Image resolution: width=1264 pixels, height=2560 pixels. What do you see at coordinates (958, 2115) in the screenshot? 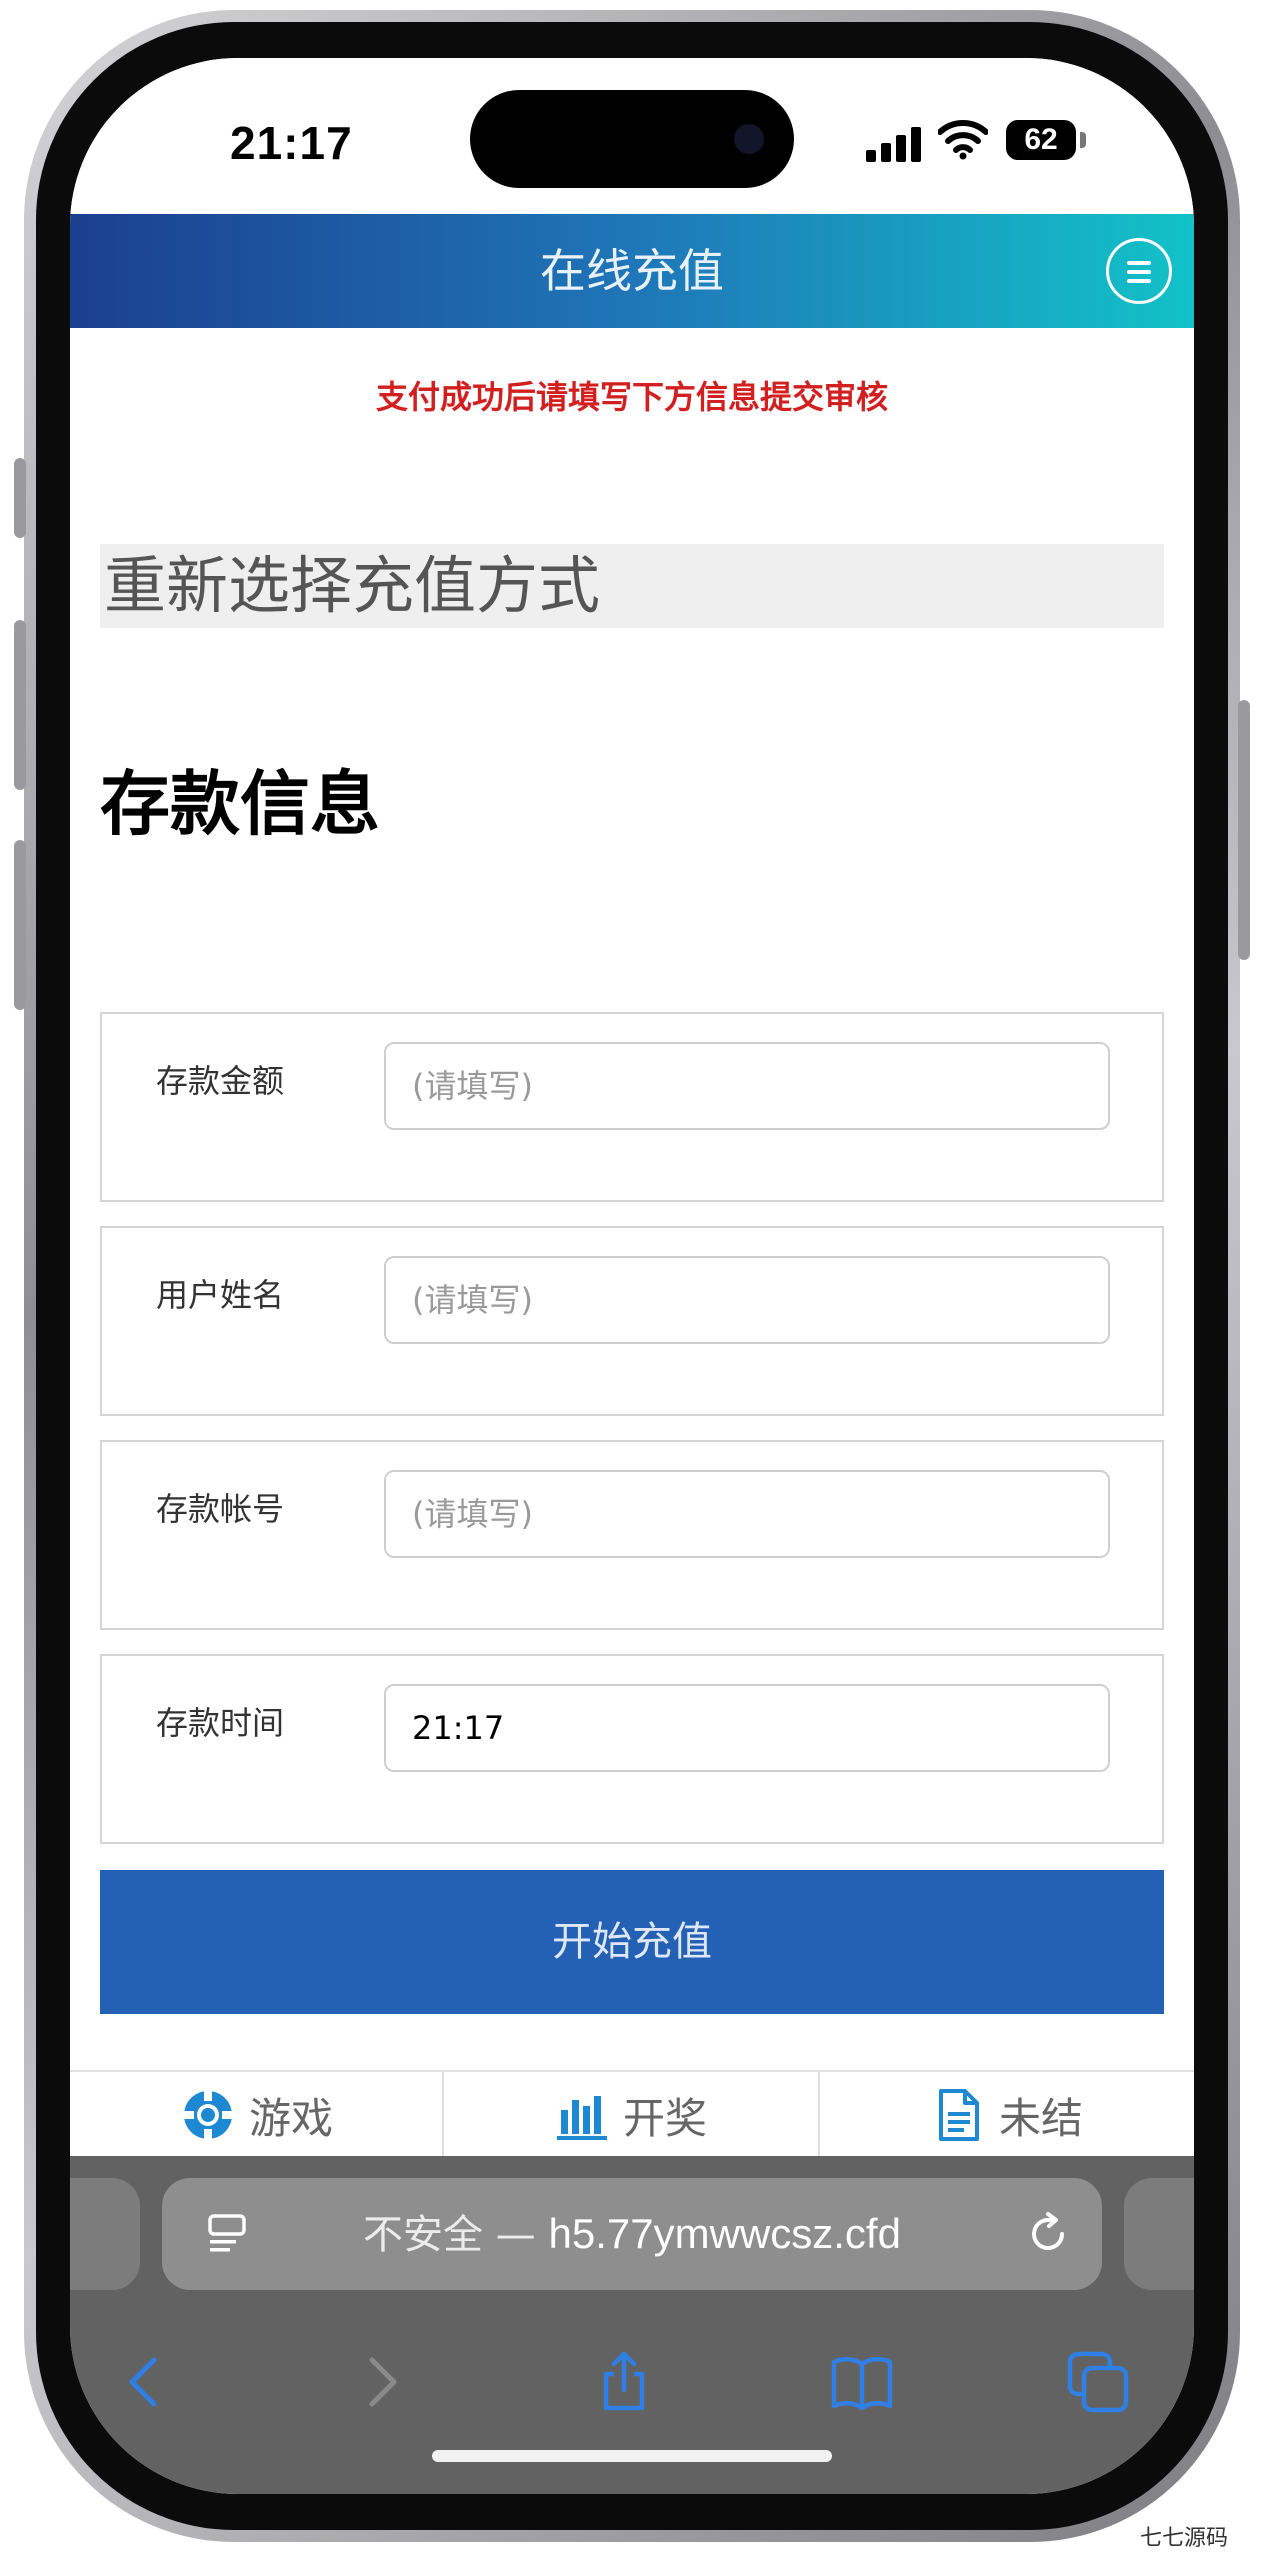
I see `document-icon` at bounding box center [958, 2115].